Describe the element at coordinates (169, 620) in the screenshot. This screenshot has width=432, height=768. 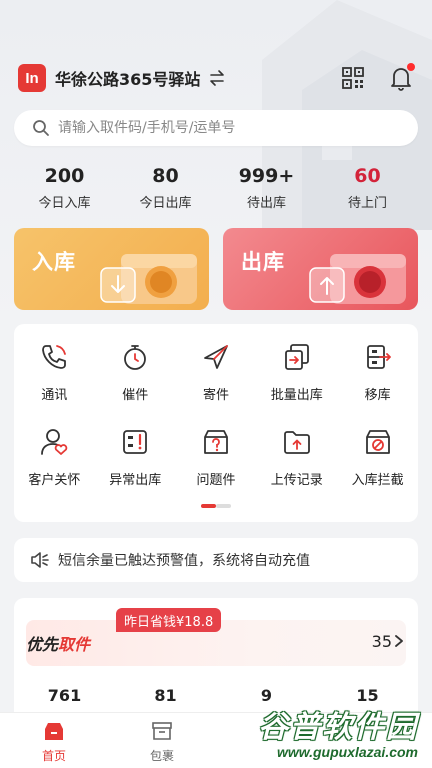
I see `savings-badge: 昨日省钱¥18.8` at that location.